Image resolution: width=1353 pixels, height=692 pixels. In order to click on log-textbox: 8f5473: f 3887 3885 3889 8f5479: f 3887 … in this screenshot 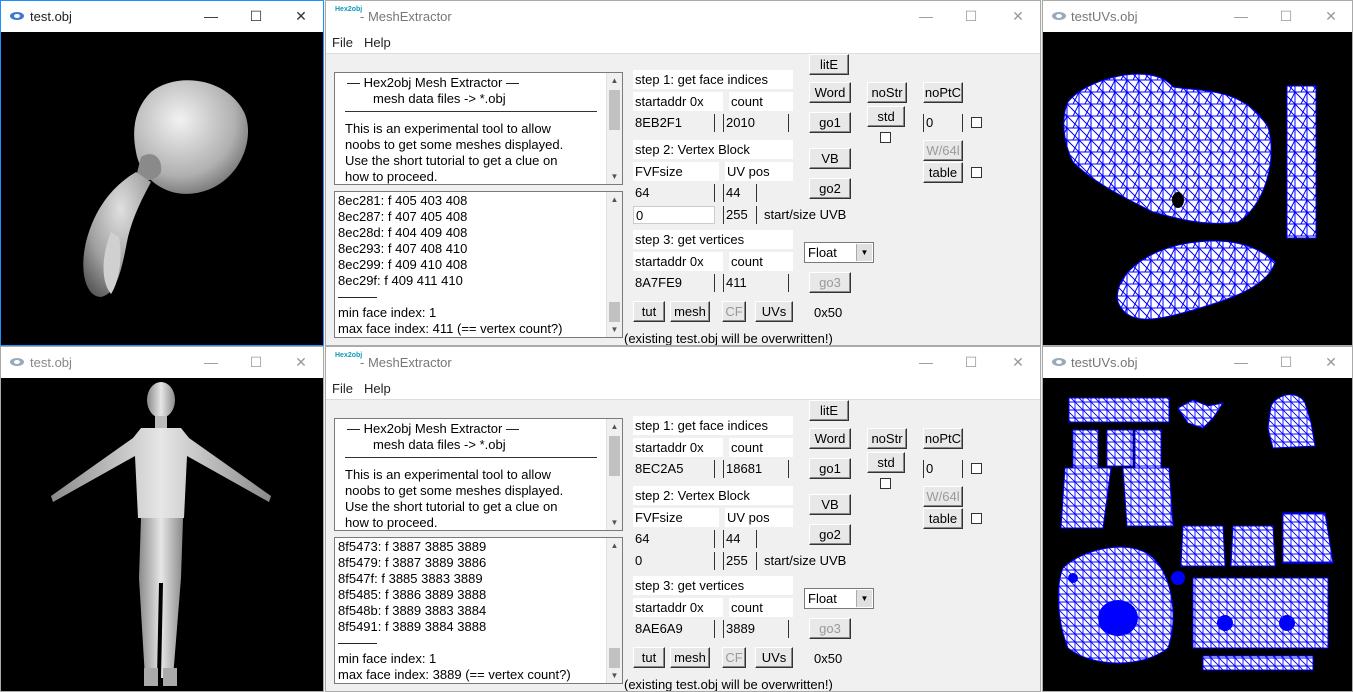, I will do `click(478, 610)`.